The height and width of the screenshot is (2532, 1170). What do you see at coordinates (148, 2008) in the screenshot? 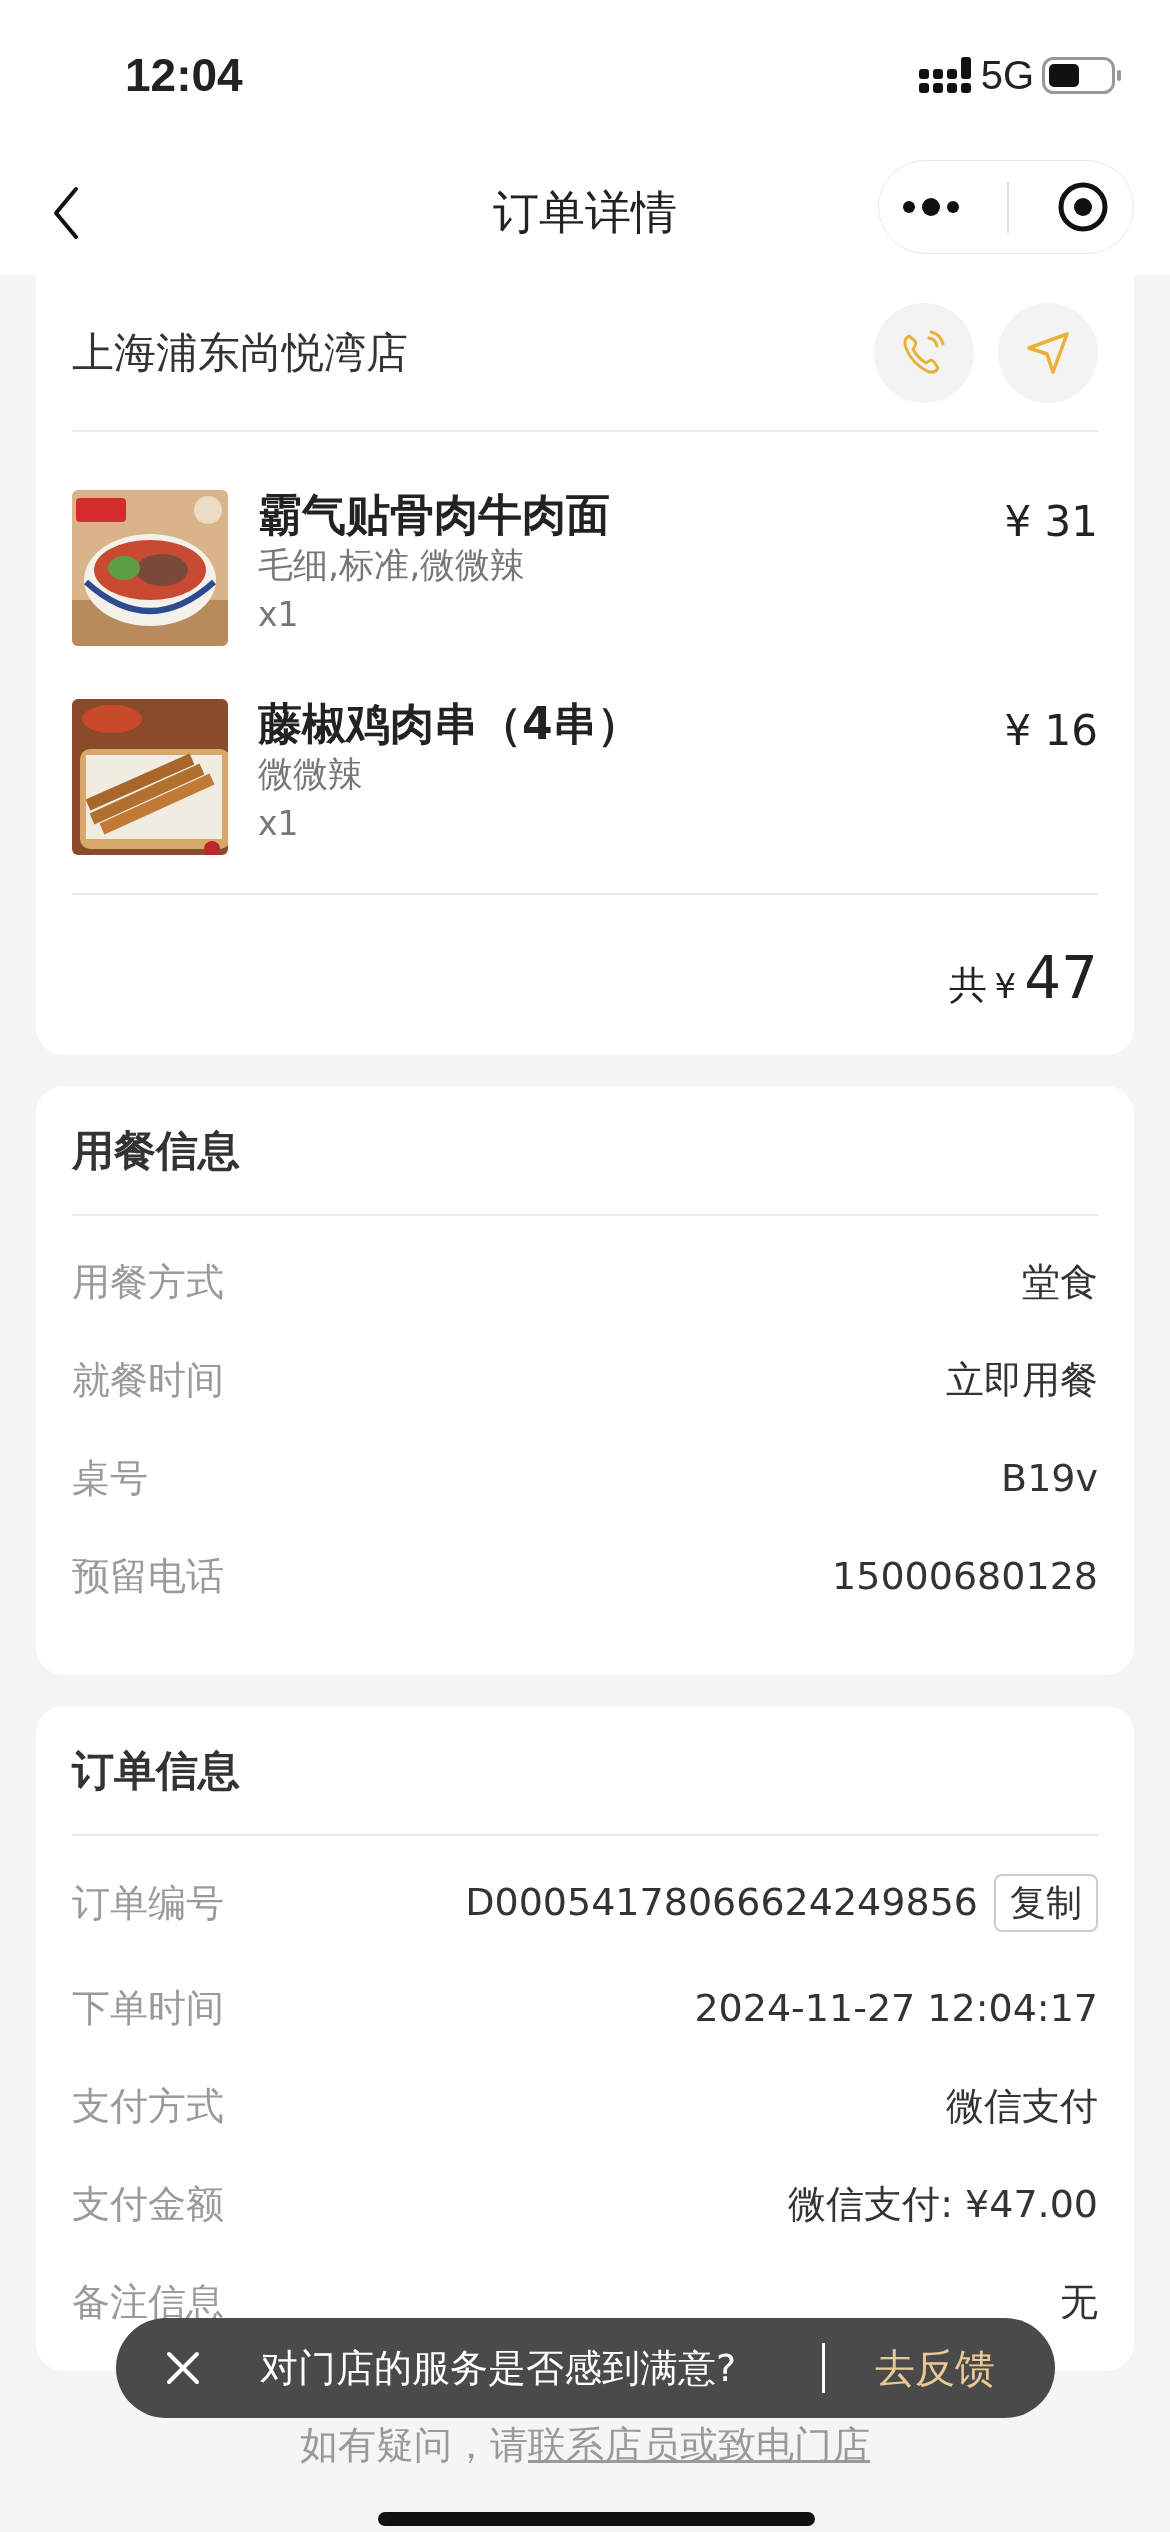
I see `info-label: 下单时间` at bounding box center [148, 2008].